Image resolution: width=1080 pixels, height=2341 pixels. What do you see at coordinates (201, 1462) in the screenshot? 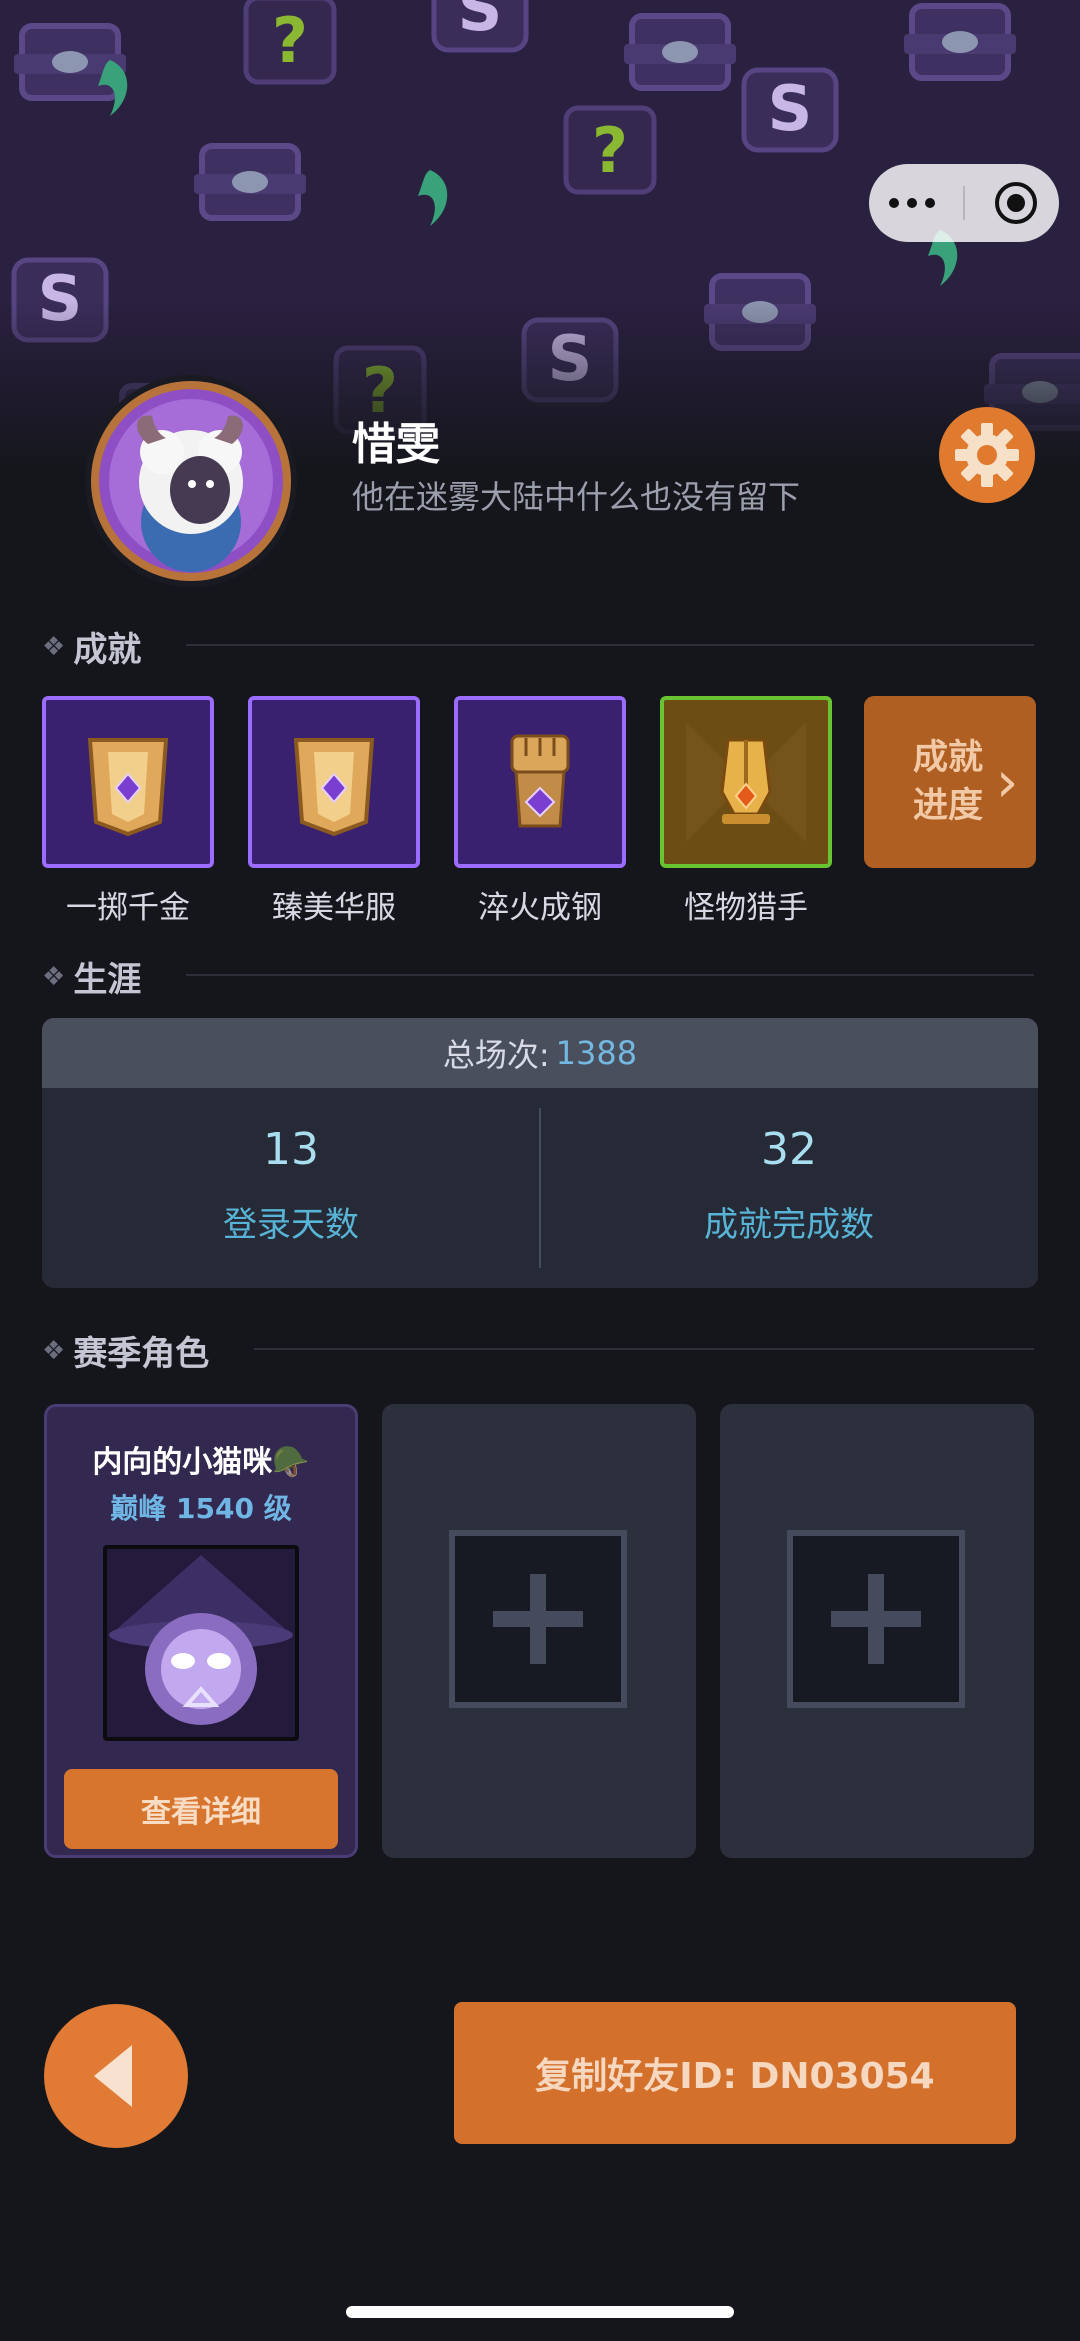
I see `role-name: 内向的小猫咪🪖` at bounding box center [201, 1462].